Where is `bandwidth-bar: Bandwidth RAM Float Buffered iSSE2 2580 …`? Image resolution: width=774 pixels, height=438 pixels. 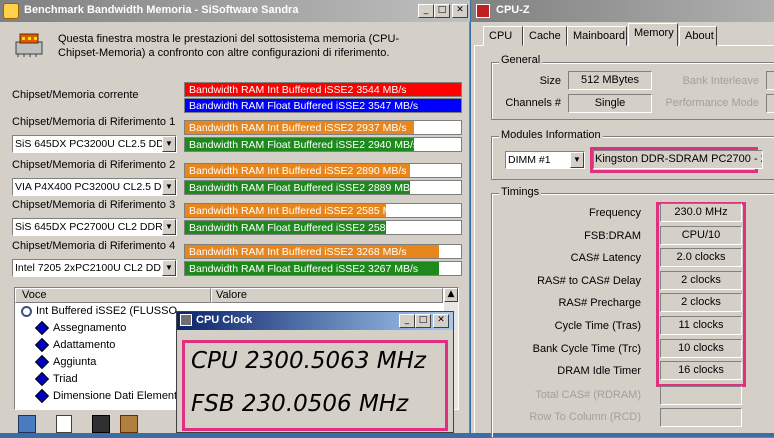 bandwidth-bar: Bandwidth RAM Float Buffered iSSE2 2580 … is located at coordinates (323, 227).